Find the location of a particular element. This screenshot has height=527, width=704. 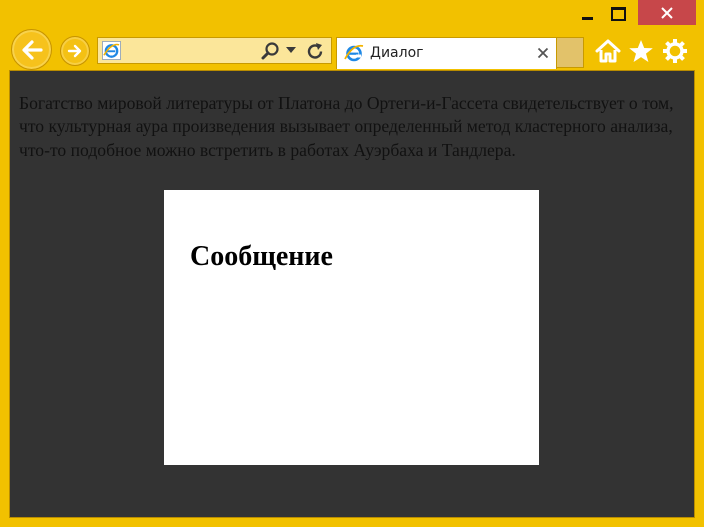

favorites-button is located at coordinates (641, 51).